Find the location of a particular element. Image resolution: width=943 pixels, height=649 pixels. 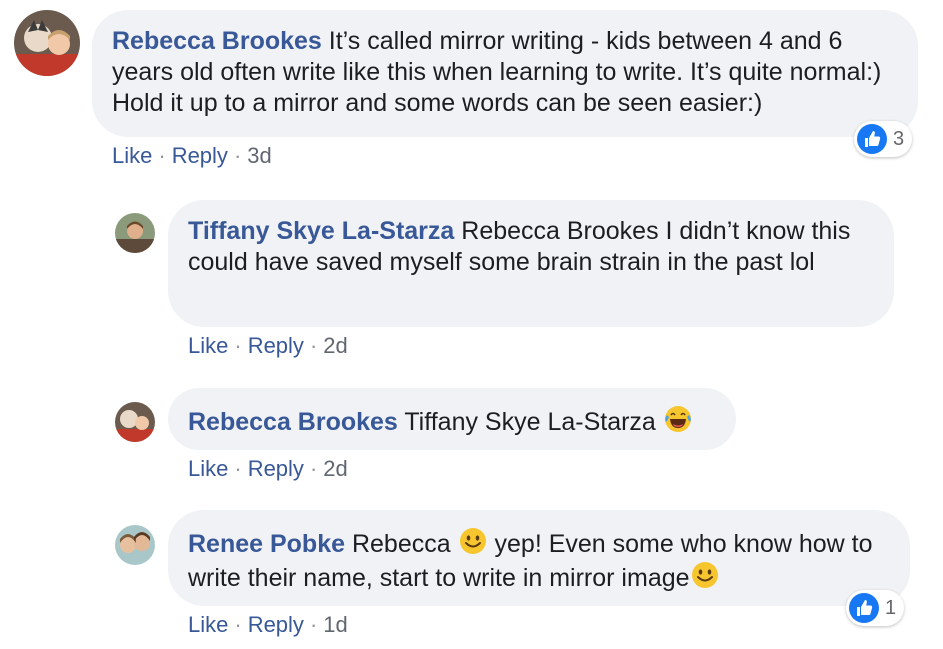

comment-actions: Like · Reply · 1d is located at coordinates (268, 625).